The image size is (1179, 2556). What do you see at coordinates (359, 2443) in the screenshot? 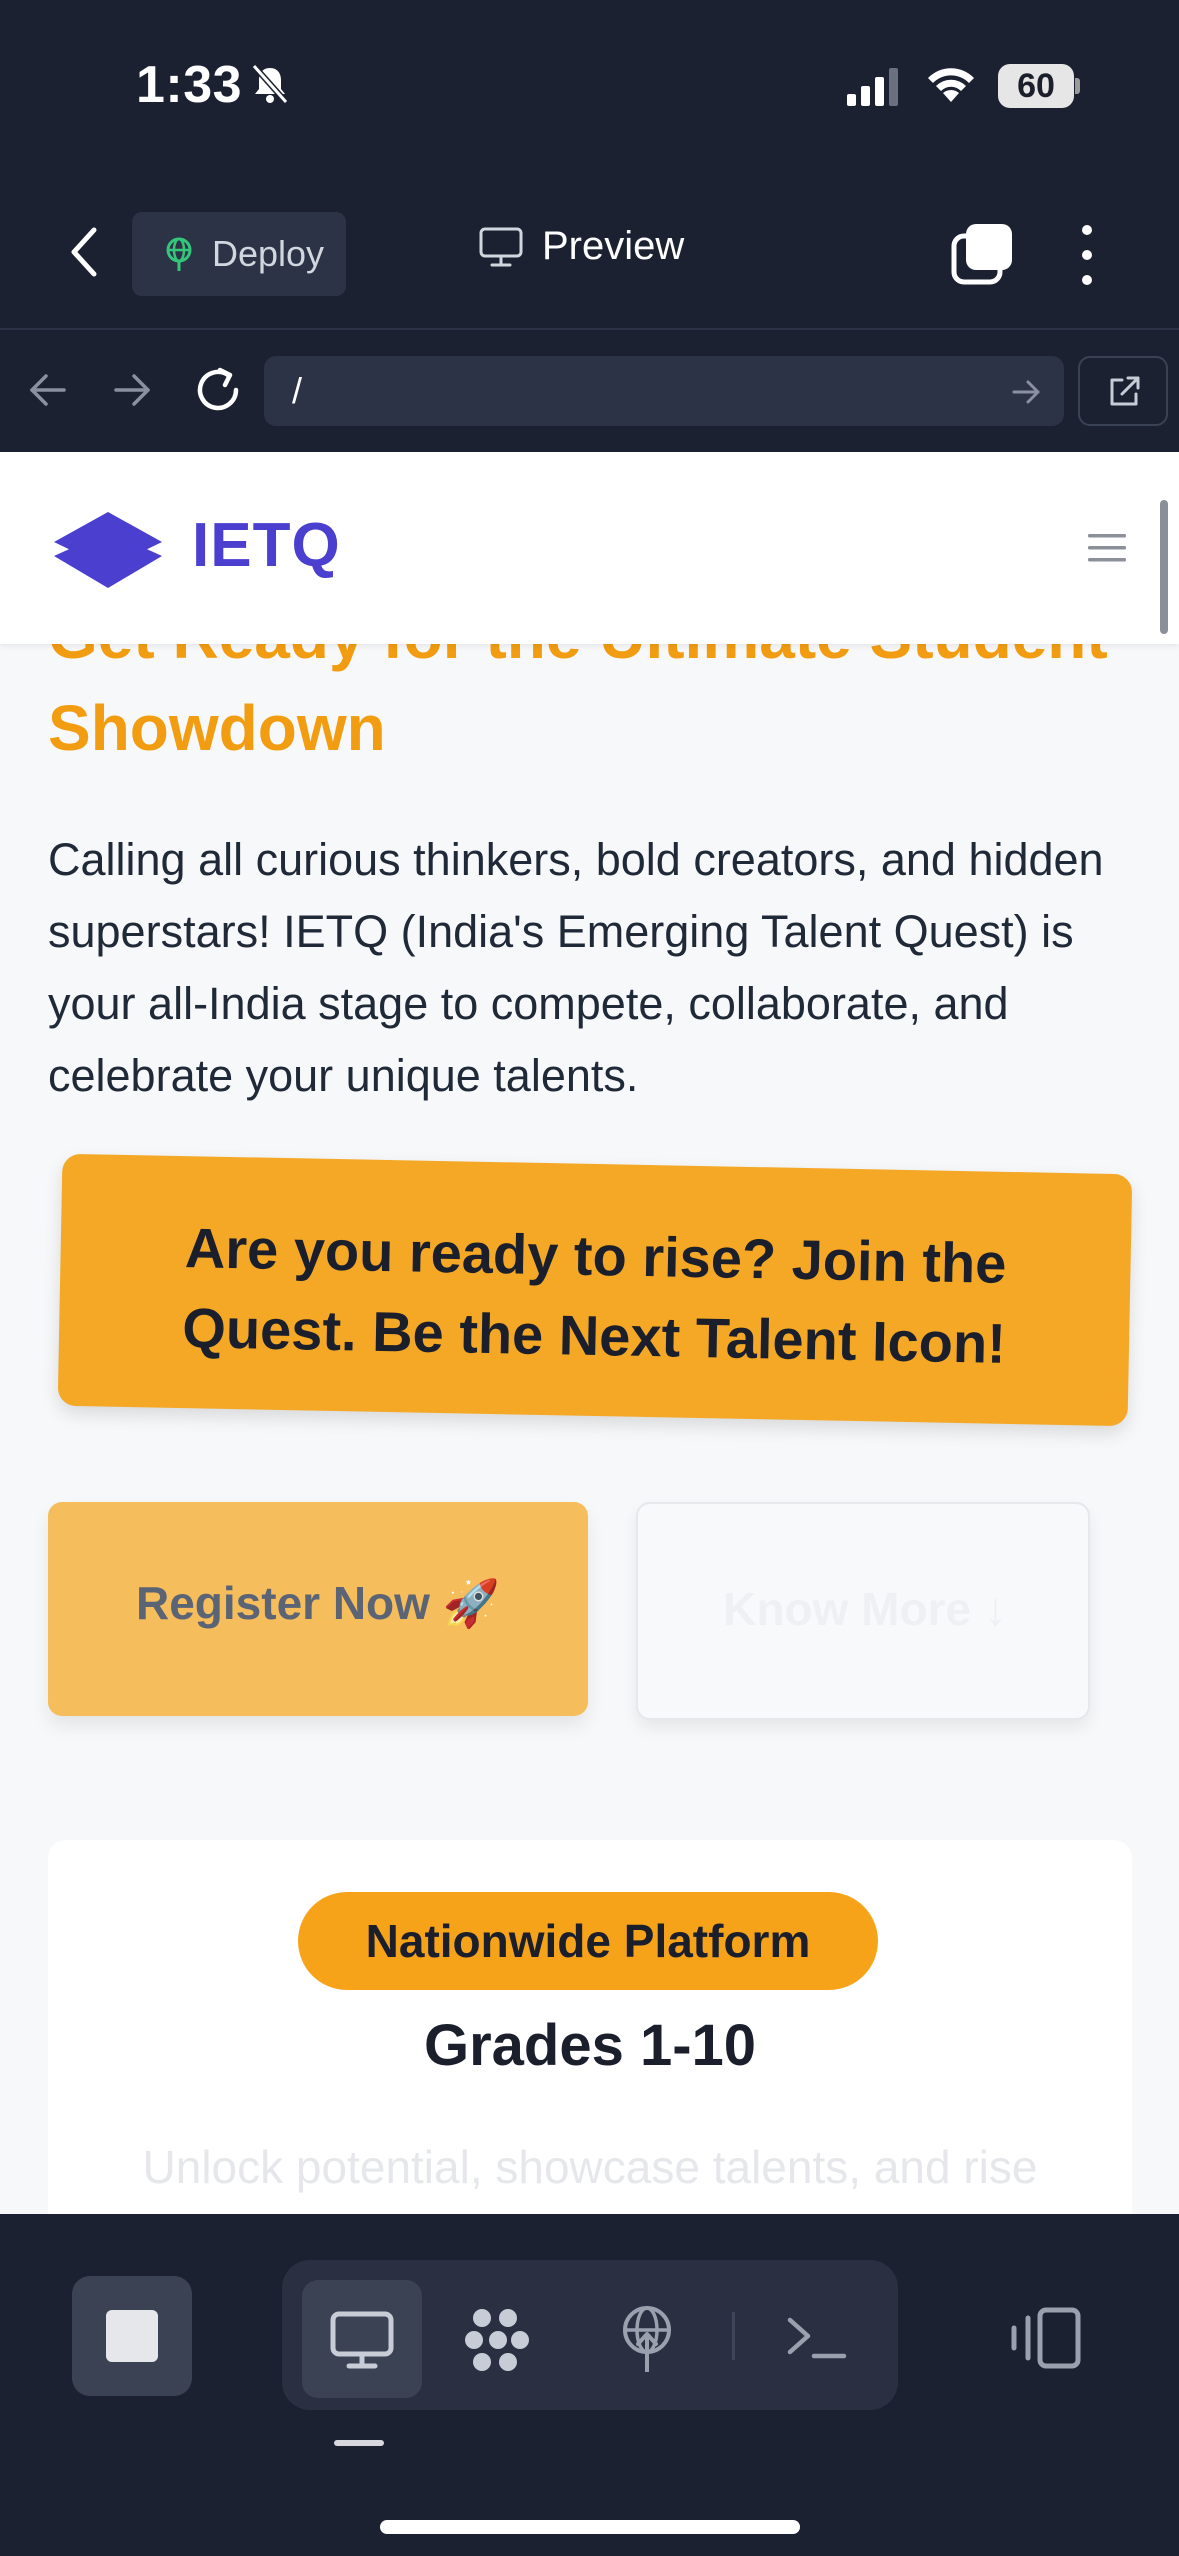
I see `active-view-indicator` at bounding box center [359, 2443].